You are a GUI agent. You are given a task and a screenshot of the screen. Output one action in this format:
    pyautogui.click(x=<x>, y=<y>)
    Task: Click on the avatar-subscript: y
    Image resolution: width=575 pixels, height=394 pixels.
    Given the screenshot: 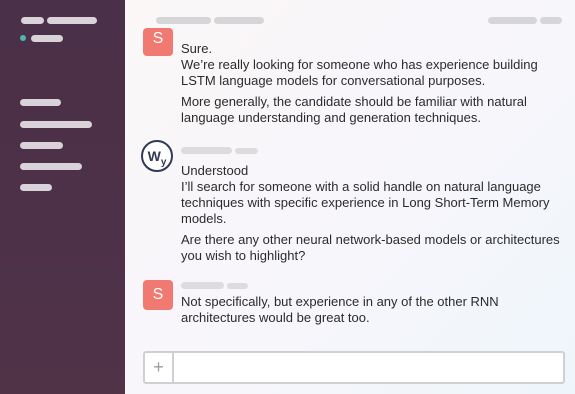 What is the action you would take?
    pyautogui.click(x=163, y=162)
    